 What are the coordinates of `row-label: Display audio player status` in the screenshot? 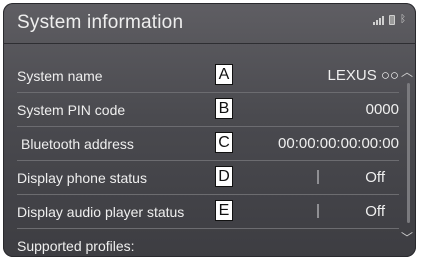 It's located at (101, 211).